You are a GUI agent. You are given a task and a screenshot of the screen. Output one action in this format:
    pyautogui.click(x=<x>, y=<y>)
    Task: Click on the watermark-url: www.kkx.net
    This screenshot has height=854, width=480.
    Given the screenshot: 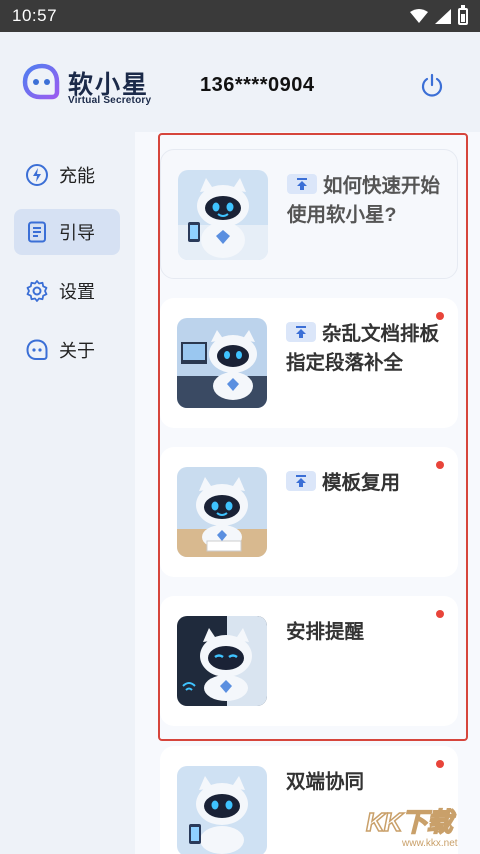 What is the action you would take?
    pyautogui.click(x=430, y=843)
    